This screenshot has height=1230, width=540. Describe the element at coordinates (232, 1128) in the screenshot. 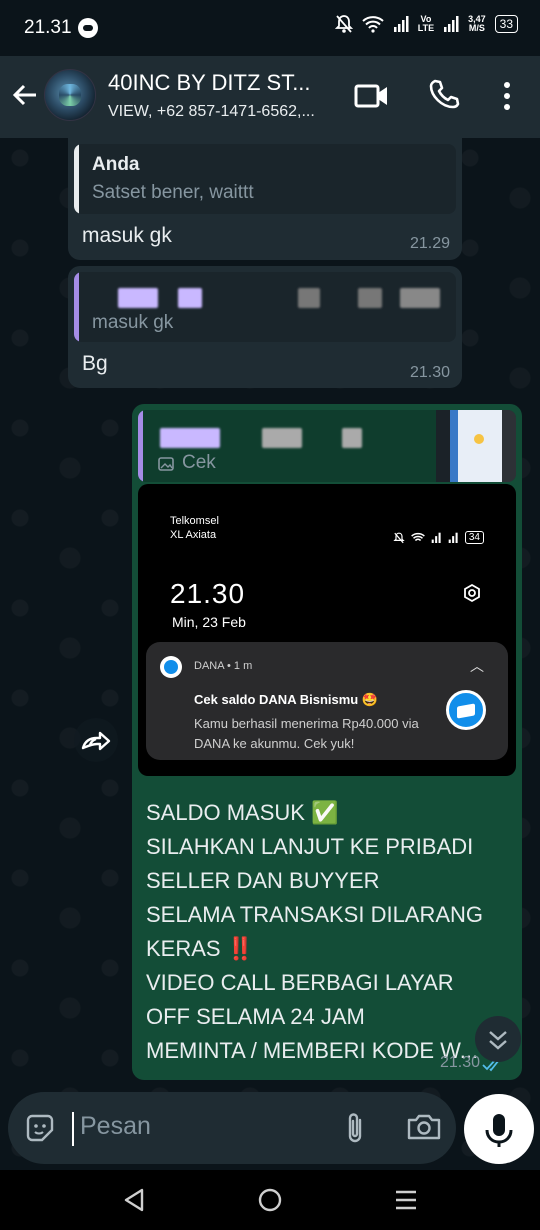

I see `message-composer: Pesan` at that location.